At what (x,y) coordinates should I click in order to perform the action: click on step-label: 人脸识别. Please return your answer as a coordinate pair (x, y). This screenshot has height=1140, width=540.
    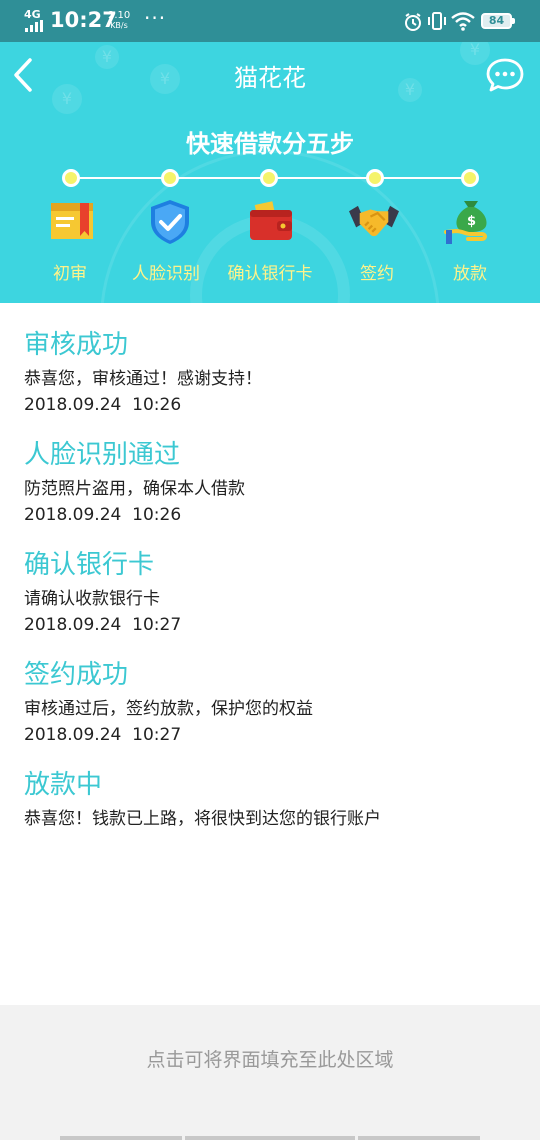
    Looking at the image, I should click on (166, 274).